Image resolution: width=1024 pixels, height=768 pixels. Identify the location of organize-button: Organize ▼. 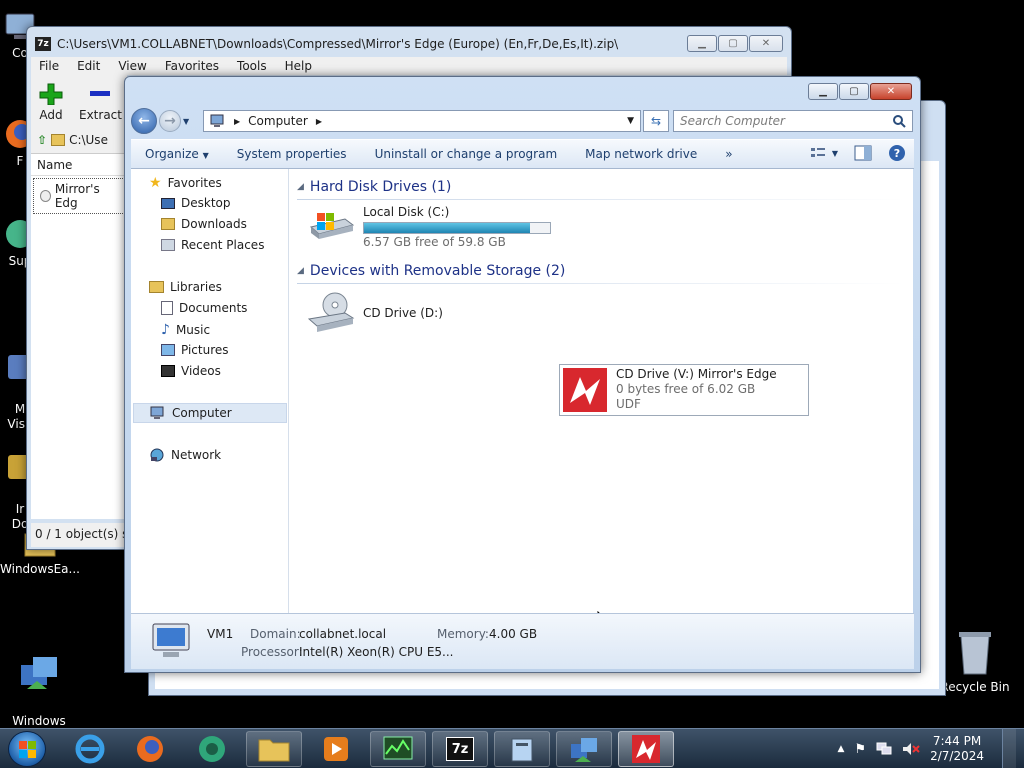
(177, 154).